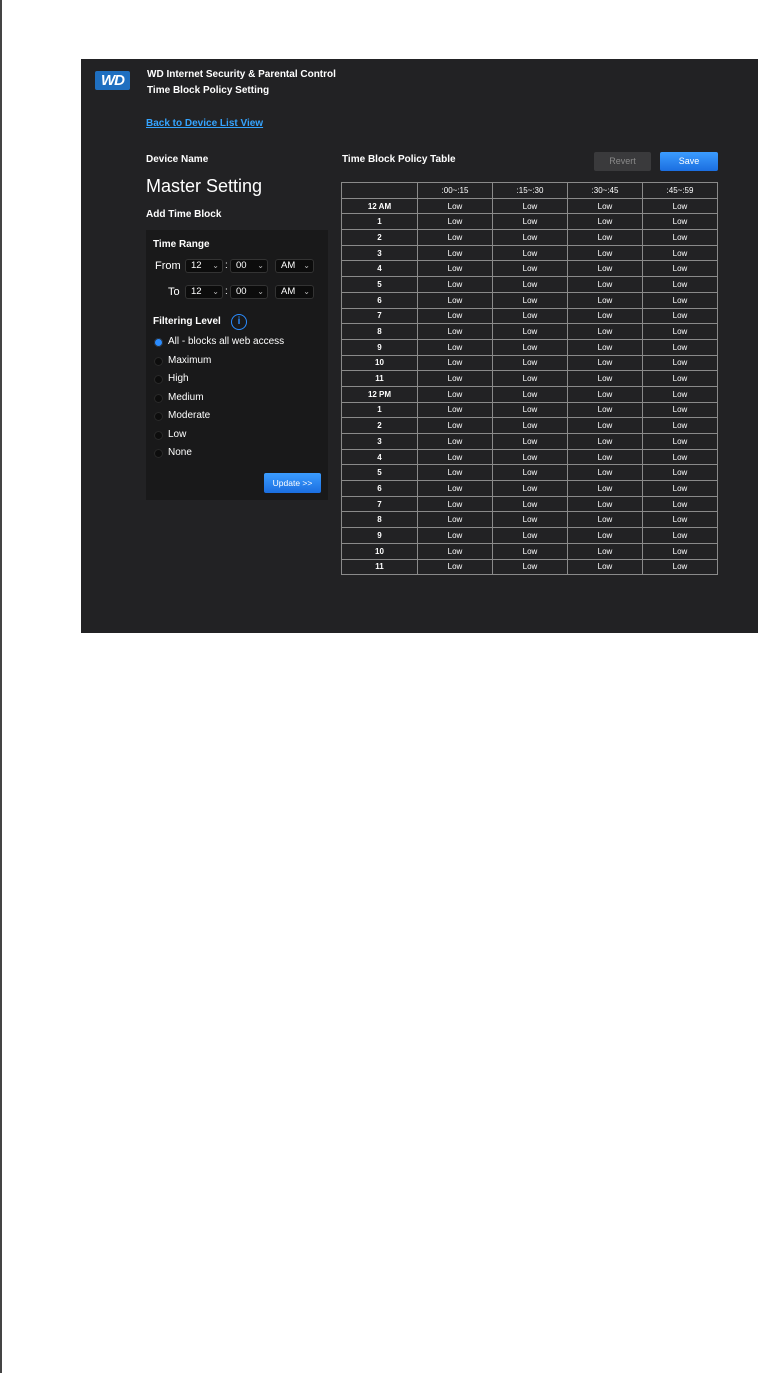  Describe the element at coordinates (689, 161) in the screenshot. I see `save-button: Save` at that location.